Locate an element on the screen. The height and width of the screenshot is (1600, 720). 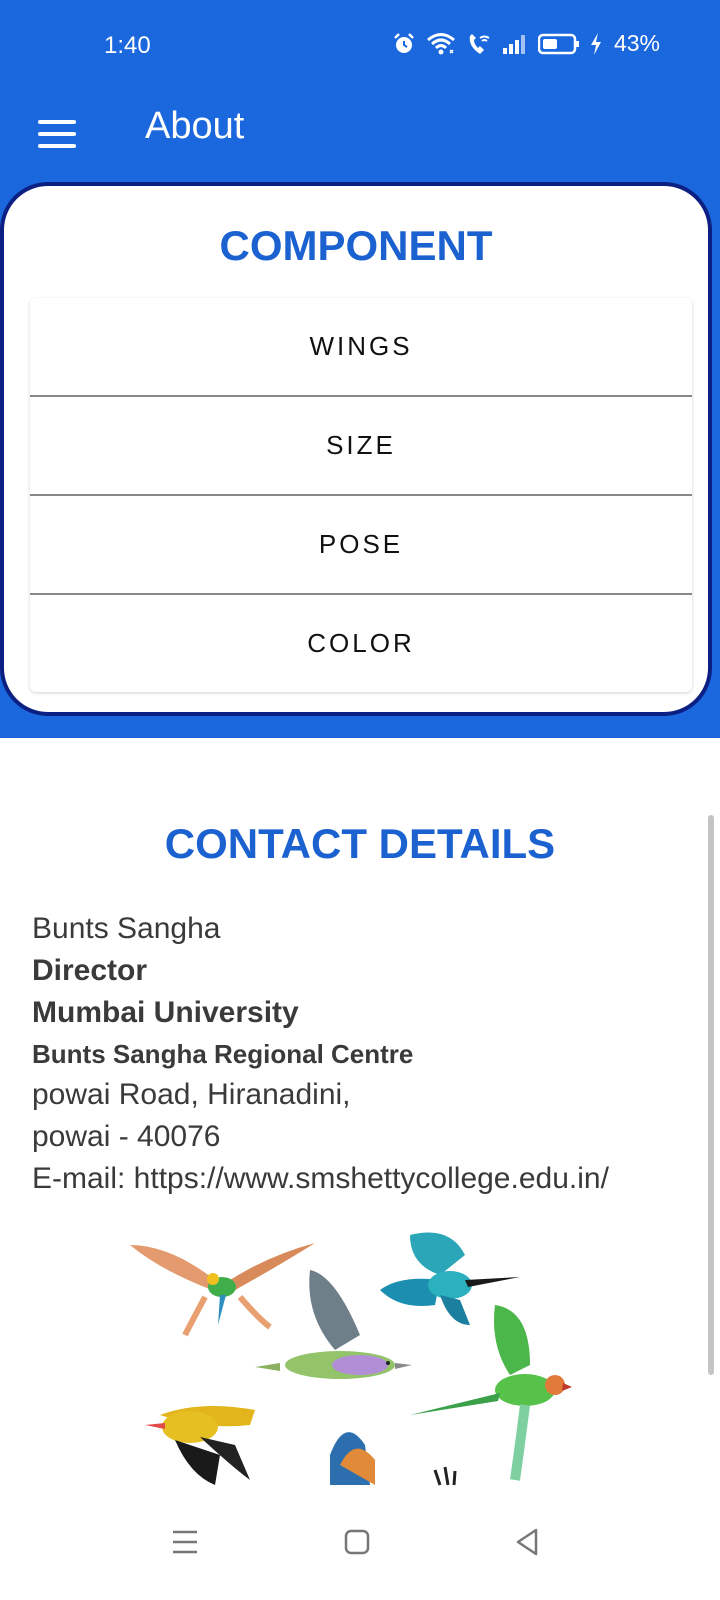
contact-role: Director is located at coordinates (90, 970).